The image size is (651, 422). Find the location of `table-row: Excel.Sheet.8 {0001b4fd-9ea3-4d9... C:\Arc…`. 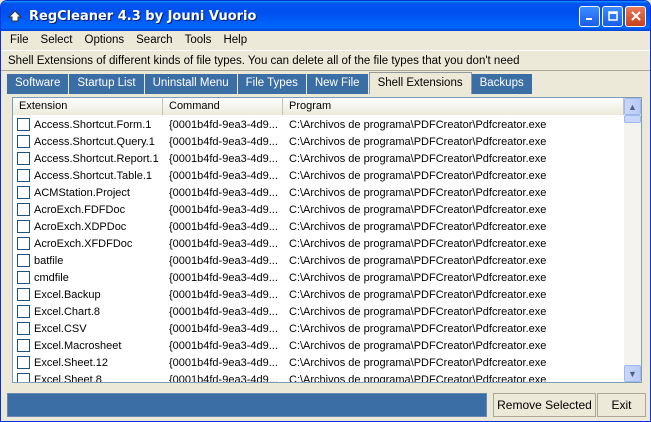

table-row: Excel.Sheet.8 {0001b4fd-9ea3-4d9... C:\Arc… is located at coordinates (318, 377).